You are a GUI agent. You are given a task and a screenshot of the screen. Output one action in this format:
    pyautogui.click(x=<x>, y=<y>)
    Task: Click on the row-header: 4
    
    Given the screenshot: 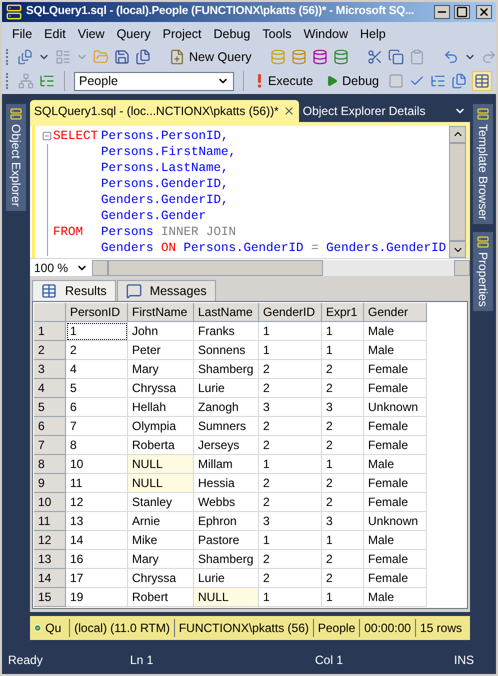 What is the action you would take?
    pyautogui.click(x=50, y=388)
    